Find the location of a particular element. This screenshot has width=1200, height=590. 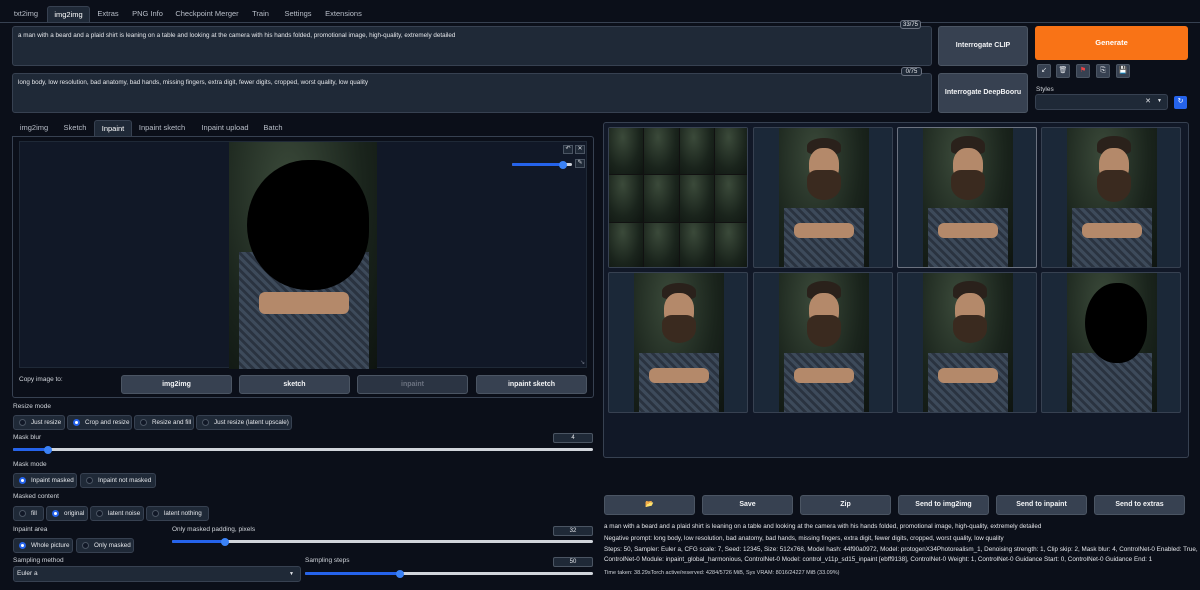

mask-mode-label: Mask mode is located at coordinates (30, 464).